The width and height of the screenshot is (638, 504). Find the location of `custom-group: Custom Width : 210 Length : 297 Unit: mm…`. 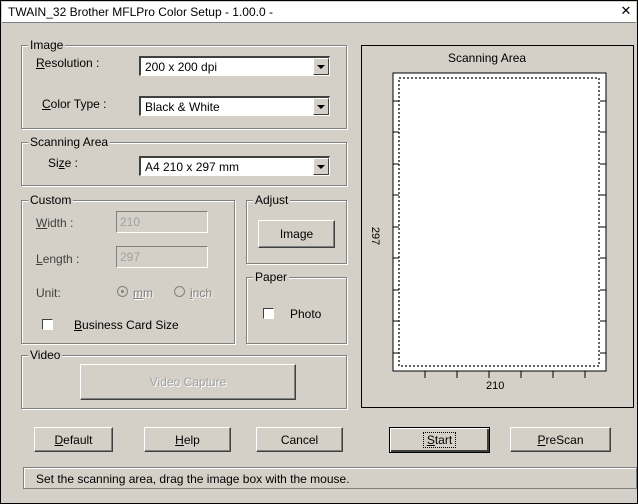

custom-group: Custom Width : 210 Length : 297 Unit: mm… is located at coordinates (128, 268).